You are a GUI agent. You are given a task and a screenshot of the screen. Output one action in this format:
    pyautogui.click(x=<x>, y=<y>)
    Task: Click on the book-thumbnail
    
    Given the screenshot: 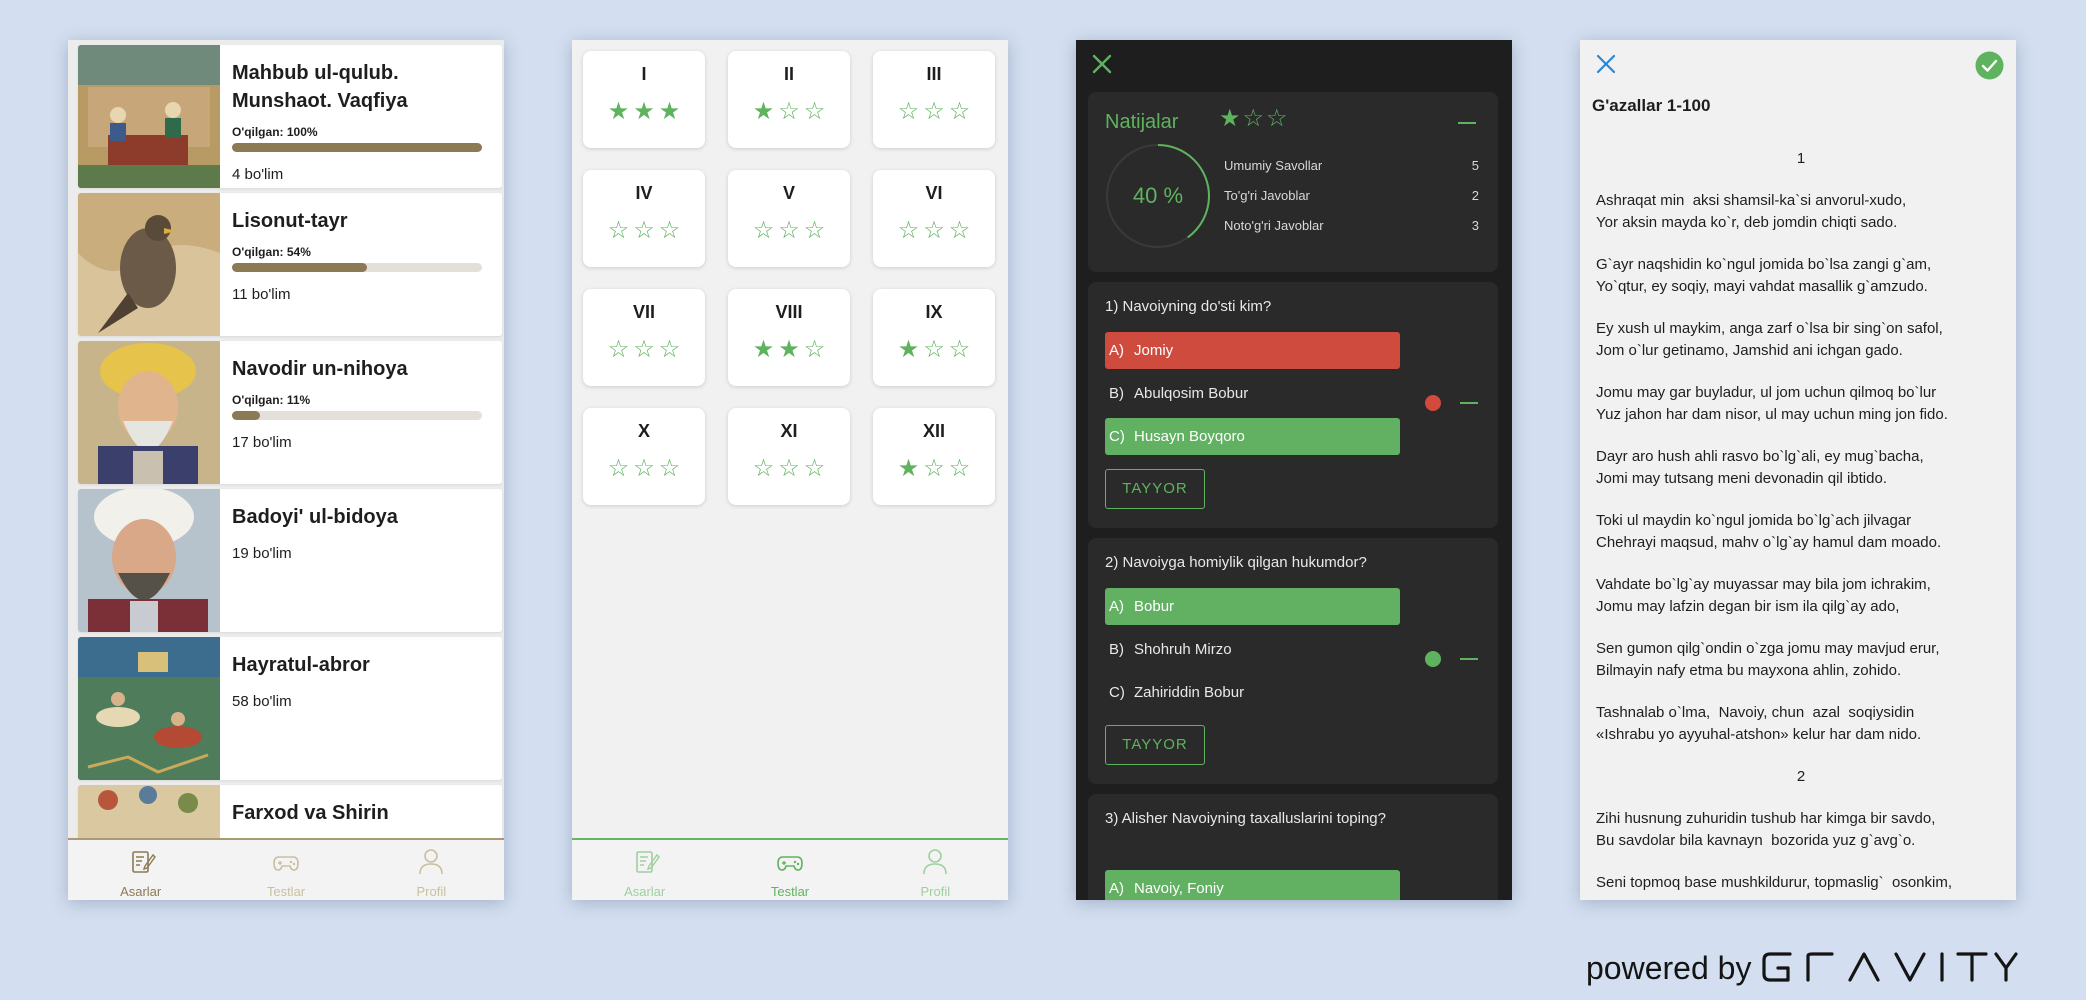 What is the action you would take?
    pyautogui.click(x=149, y=560)
    